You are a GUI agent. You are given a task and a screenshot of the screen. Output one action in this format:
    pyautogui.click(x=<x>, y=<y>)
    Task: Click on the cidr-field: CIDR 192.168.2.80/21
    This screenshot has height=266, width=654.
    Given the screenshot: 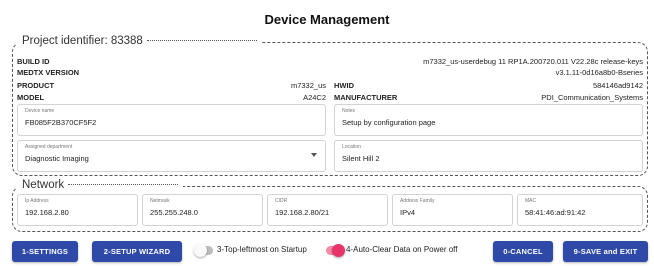 What is the action you would take?
    pyautogui.click(x=327, y=210)
    